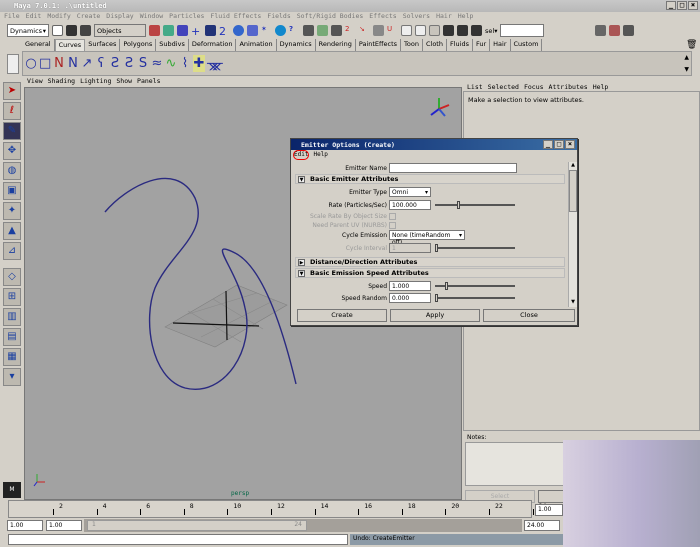 This screenshot has height=547, width=700. I want to click on ipr-render-icon, so click(462, 30).